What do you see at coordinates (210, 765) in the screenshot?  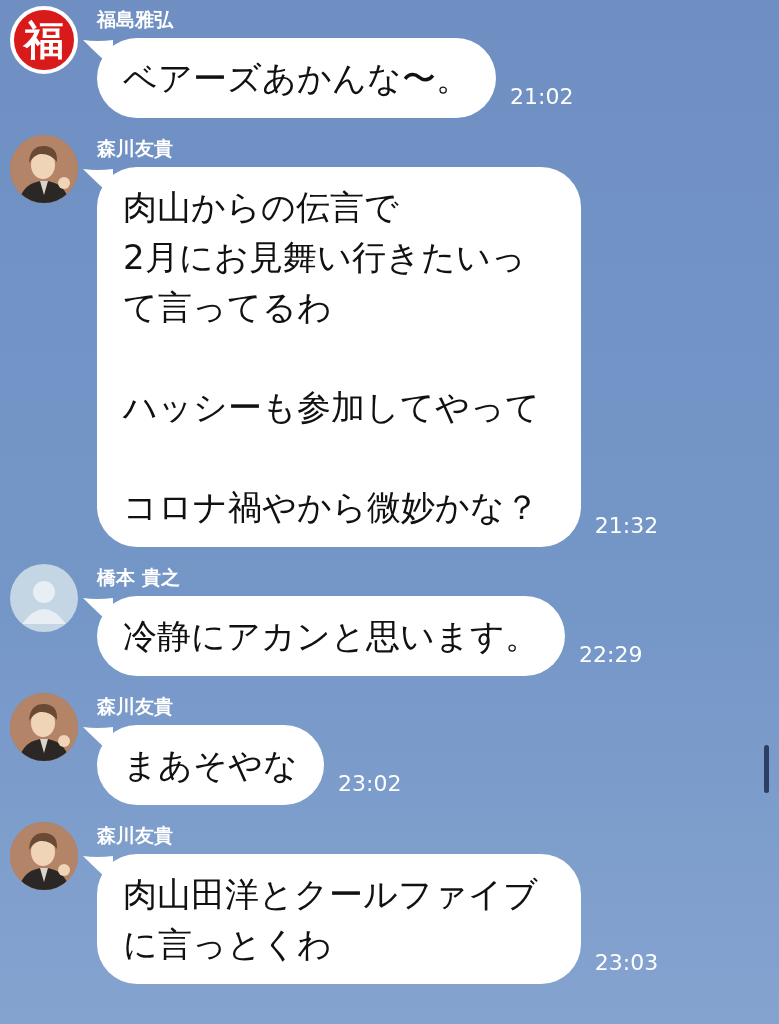 I see `message-text: まあそやな` at bounding box center [210, 765].